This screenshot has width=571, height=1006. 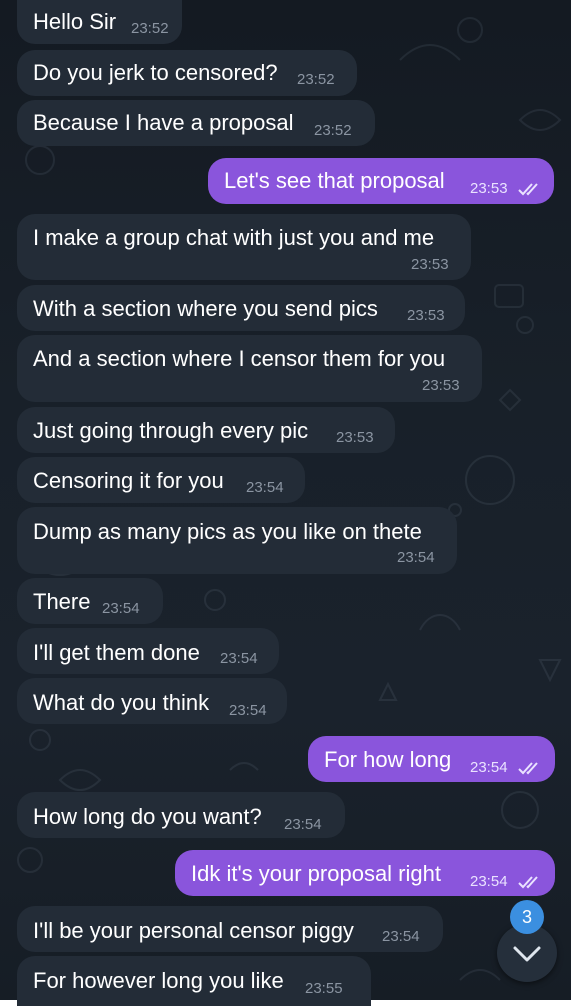 What do you see at coordinates (171, 430) in the screenshot?
I see `message-text: Just going through every pic` at bounding box center [171, 430].